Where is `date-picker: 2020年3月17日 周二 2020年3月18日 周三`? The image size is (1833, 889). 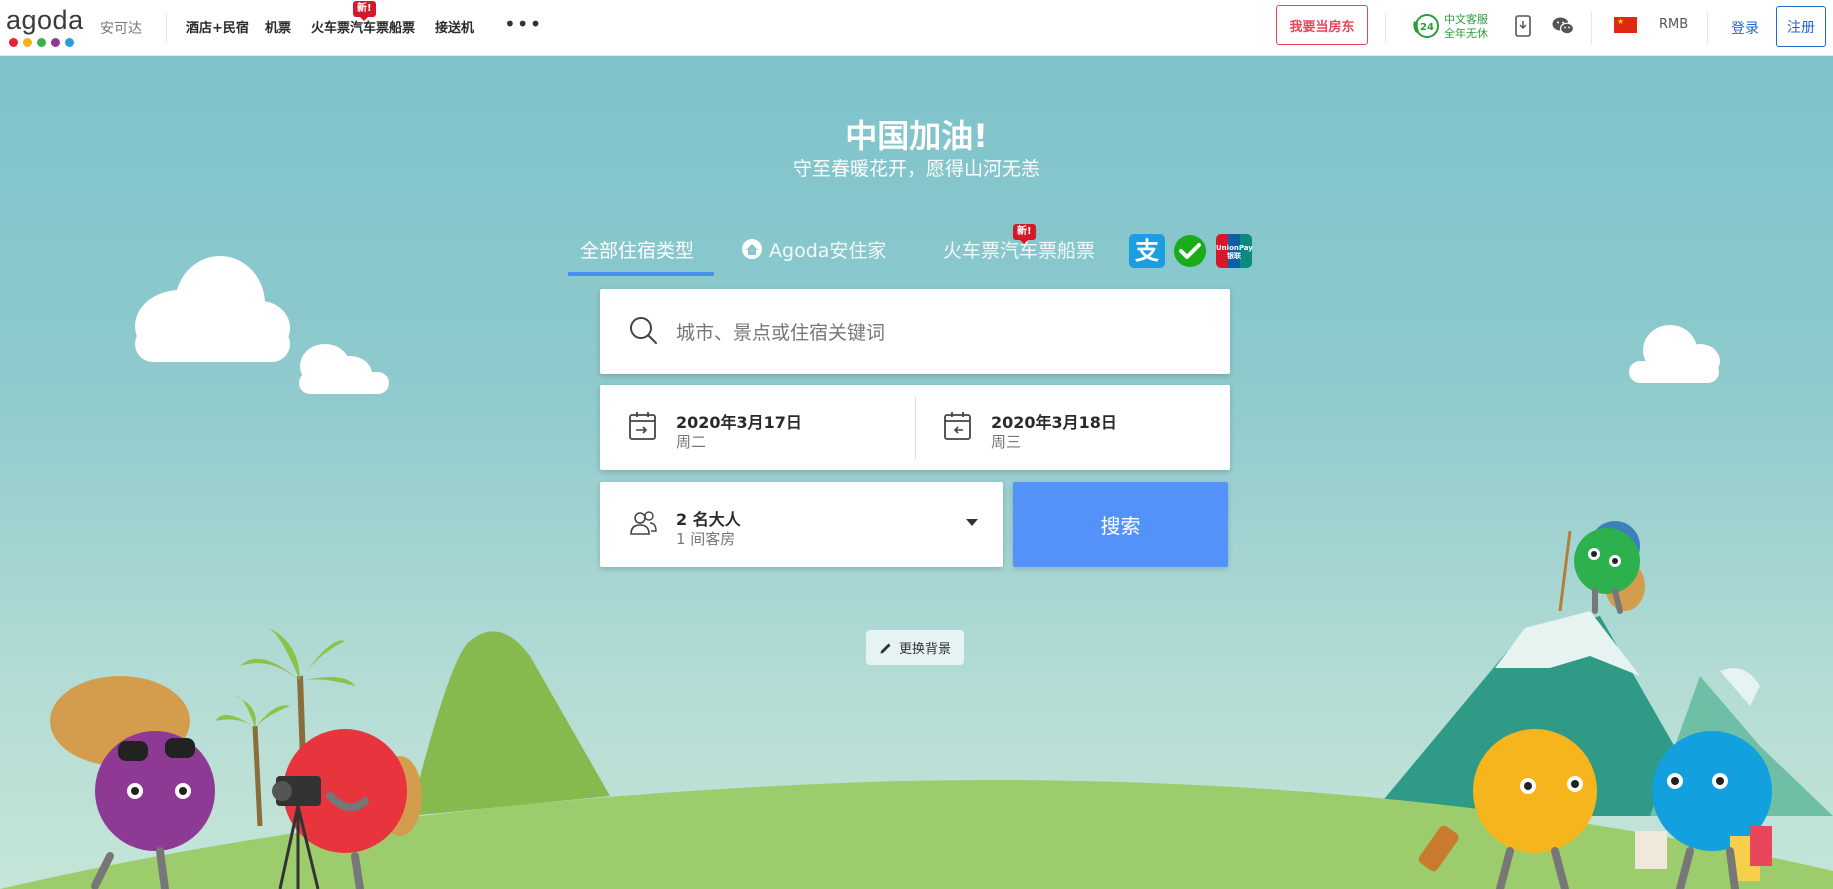 date-picker: 2020年3月17日 周二 2020年3月18日 周三 is located at coordinates (915, 427).